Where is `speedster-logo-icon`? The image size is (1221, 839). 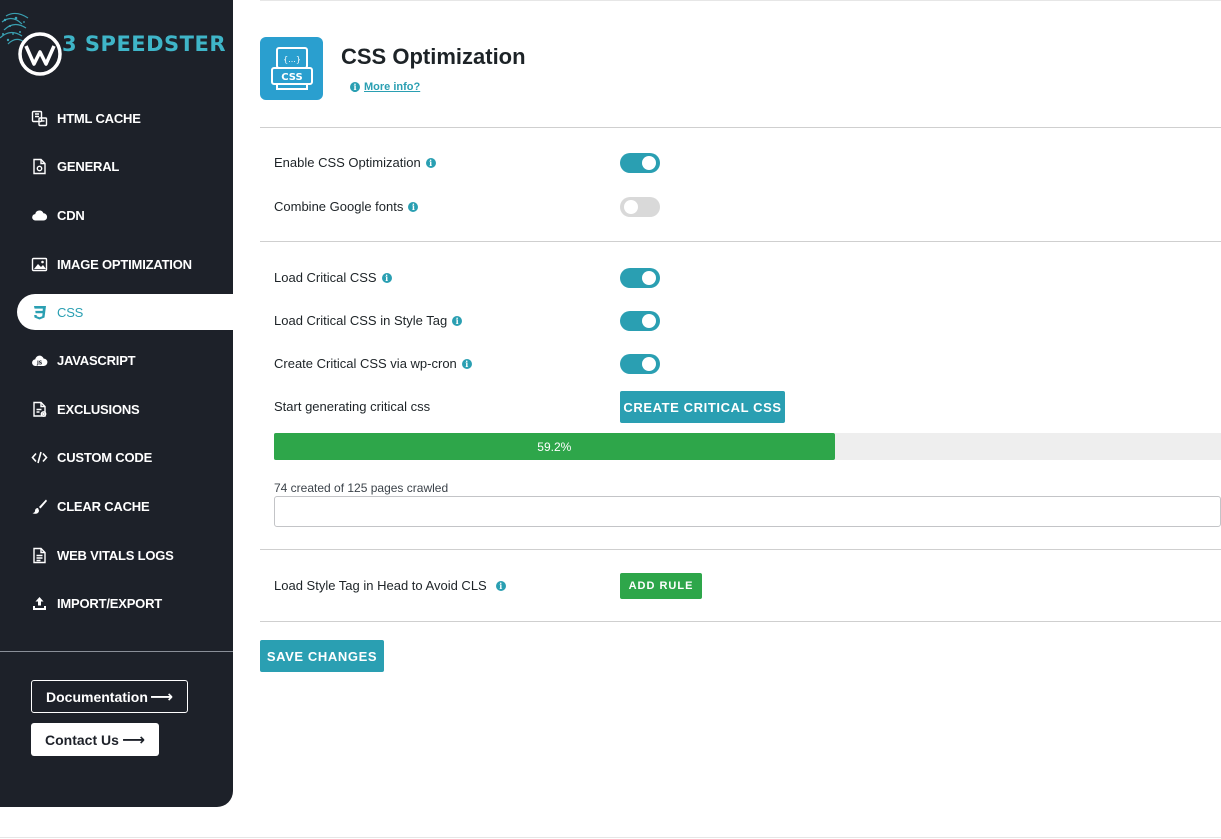 speedster-logo-icon is located at coordinates (31, 44).